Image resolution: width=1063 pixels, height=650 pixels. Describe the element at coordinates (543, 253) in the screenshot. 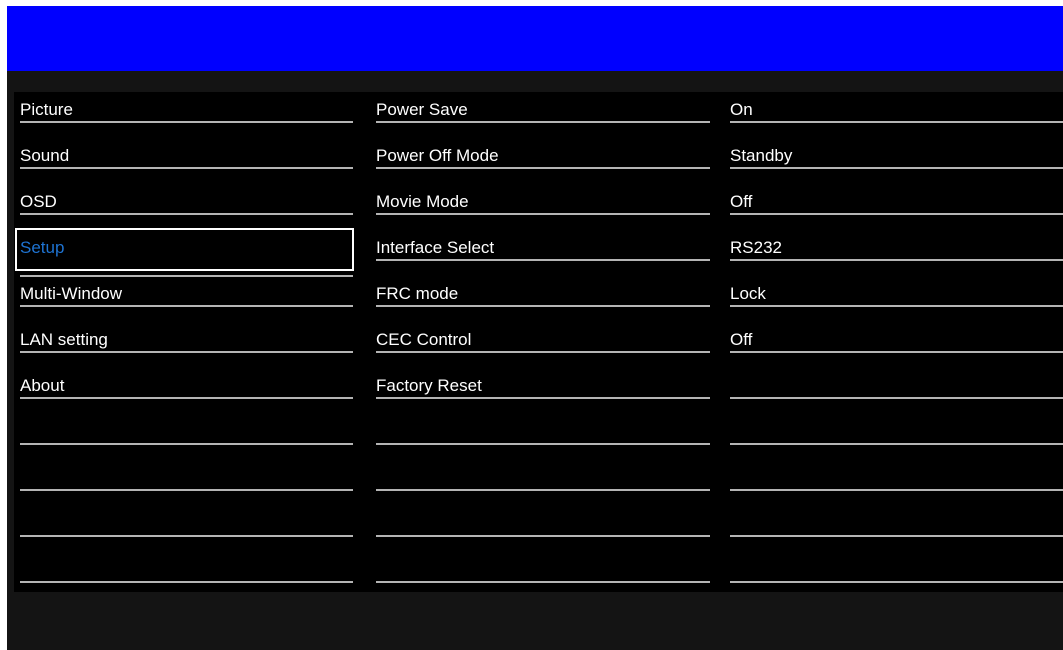

I see `setting-interface-select: Interface Select` at that location.